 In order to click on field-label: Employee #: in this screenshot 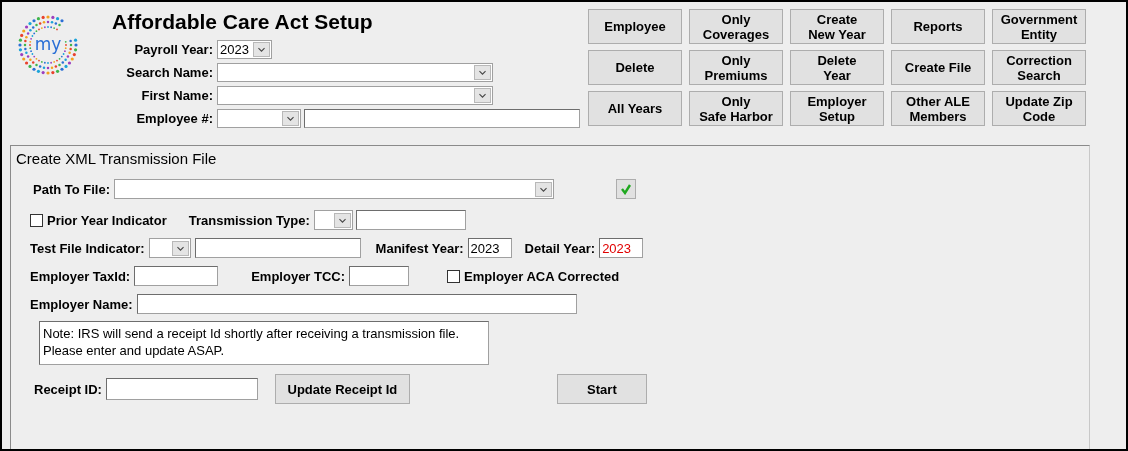, I will do `click(174, 118)`.